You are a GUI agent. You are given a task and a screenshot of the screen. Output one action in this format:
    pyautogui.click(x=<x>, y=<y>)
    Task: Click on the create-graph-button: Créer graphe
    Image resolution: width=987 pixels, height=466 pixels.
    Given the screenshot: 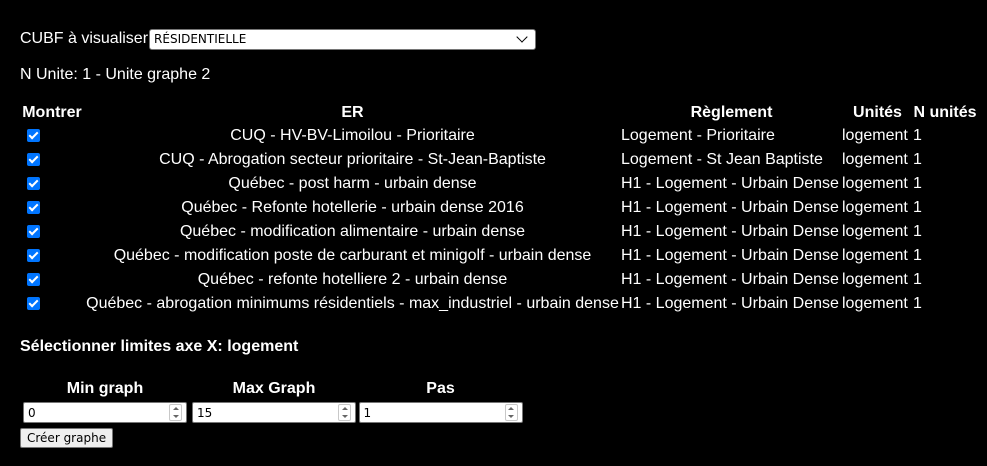 What is the action you would take?
    pyautogui.click(x=67, y=438)
    